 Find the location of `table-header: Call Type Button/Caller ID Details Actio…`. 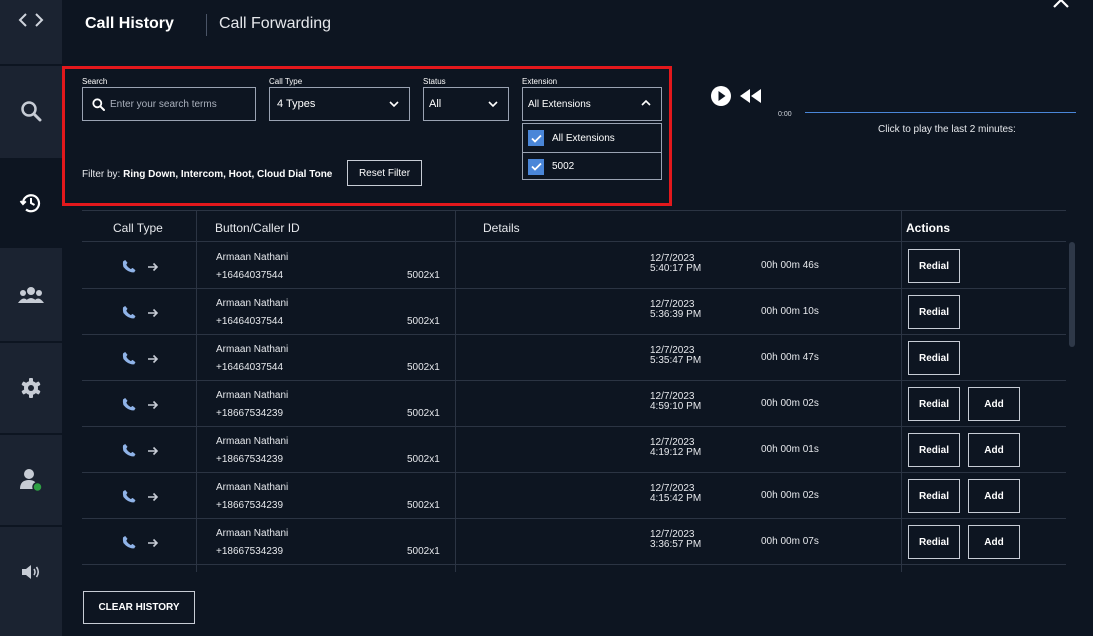

table-header: Call Type Button/Caller ID Details Actio… is located at coordinates (574, 226).